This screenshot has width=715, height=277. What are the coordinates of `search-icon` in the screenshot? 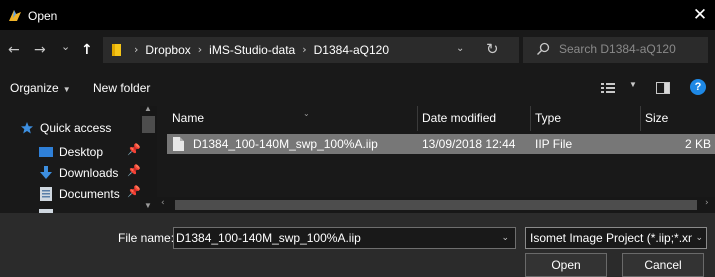 It's located at (543, 48).